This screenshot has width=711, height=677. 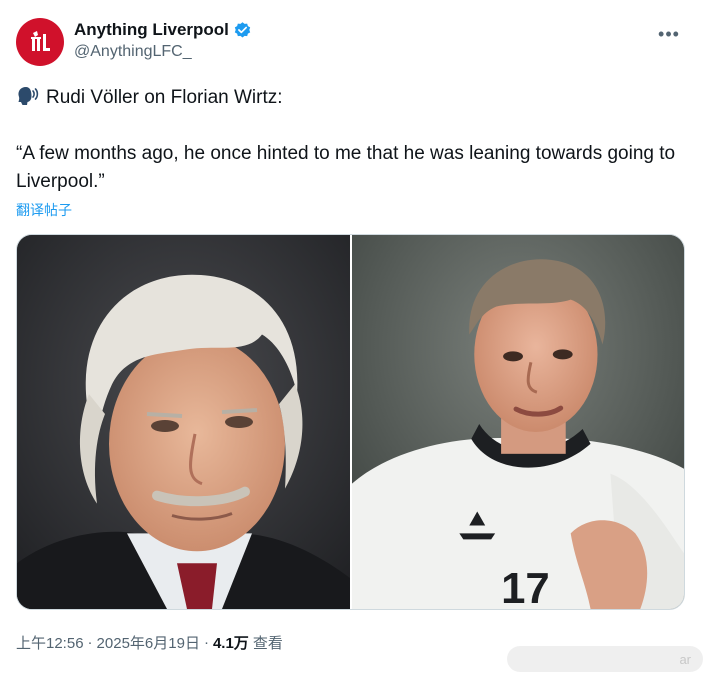 I want to click on tweet-line-1: Rudi Völler on Florian Wirtz:, so click(x=356, y=98).